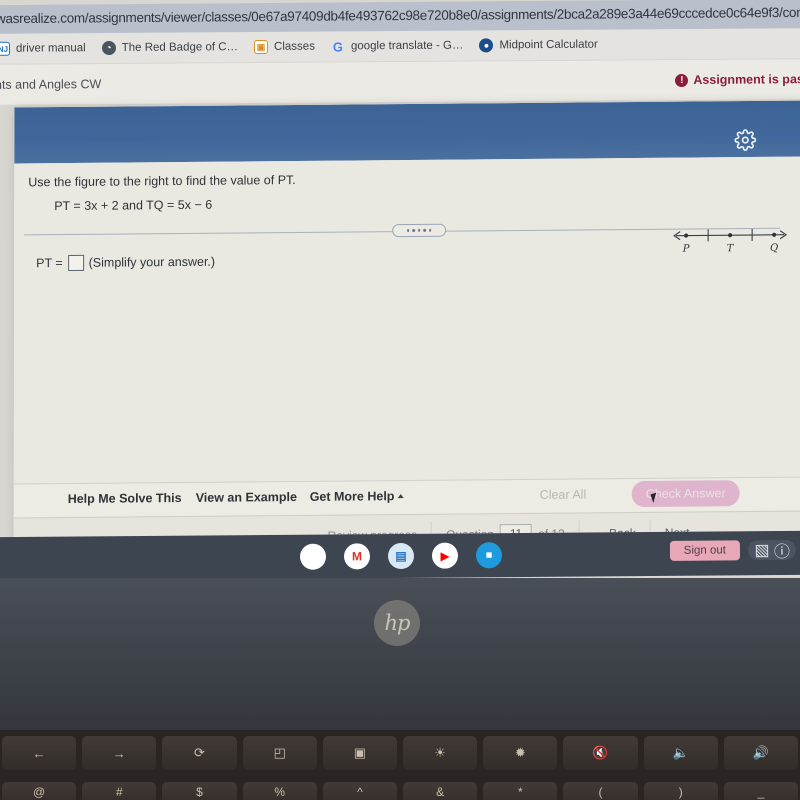 This screenshot has height=800, width=800. What do you see at coordinates (400, 791) in the screenshot?
I see `number-key-row: @ # $ % ^ & * ( ) _` at bounding box center [400, 791].